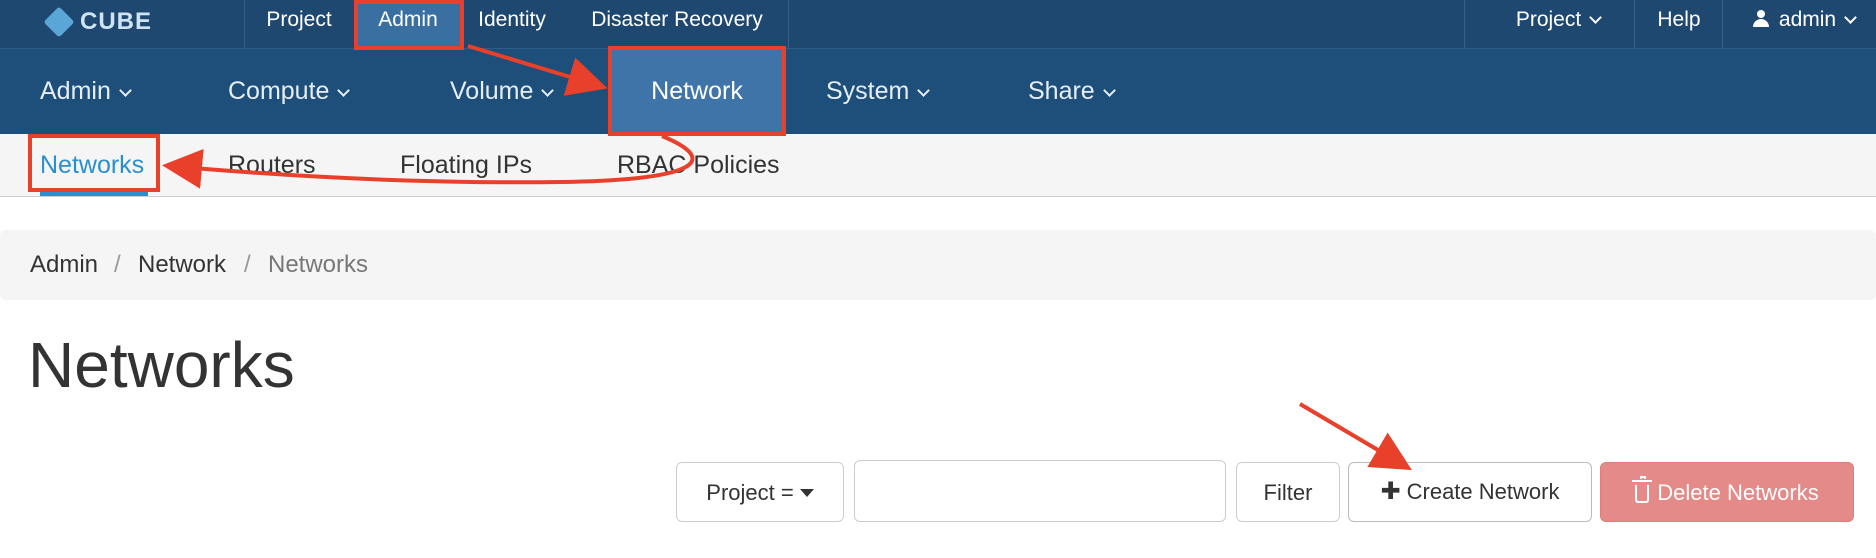 Image resolution: width=1876 pixels, height=558 pixels. What do you see at coordinates (182, 265) in the screenshot?
I see `breadcrumb-network: Network` at bounding box center [182, 265].